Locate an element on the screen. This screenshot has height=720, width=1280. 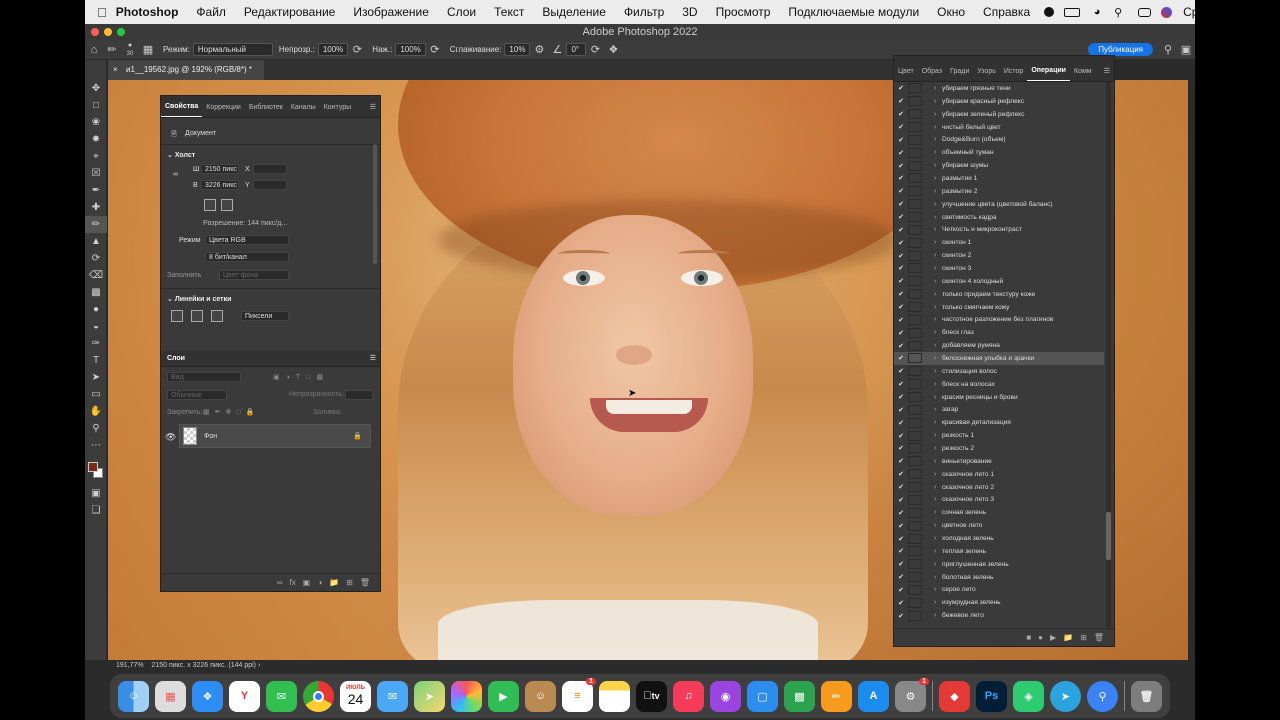
document-info: 2150 пикс. x 3226 пикс. (144 ppi) is located at coordinates (203, 665).